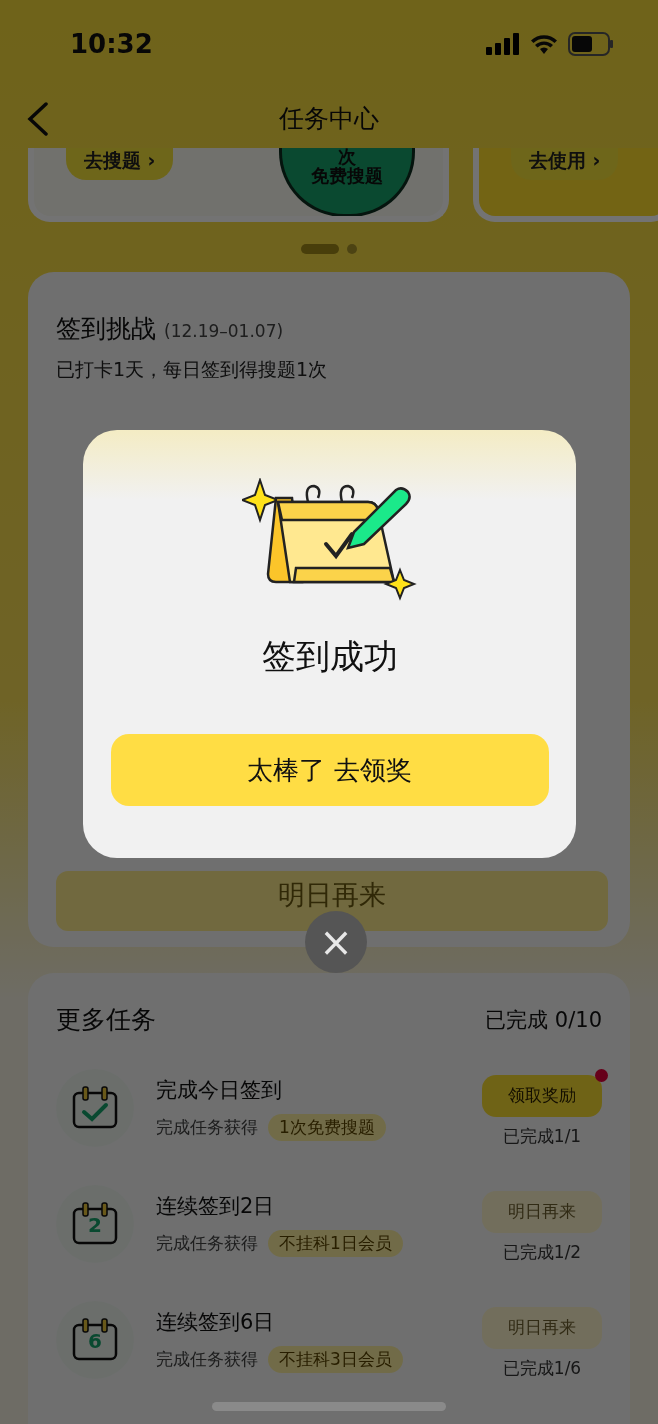 The height and width of the screenshot is (1424, 658). Describe the element at coordinates (329, 118) in the screenshot. I see `page-title: 任务中心` at that location.